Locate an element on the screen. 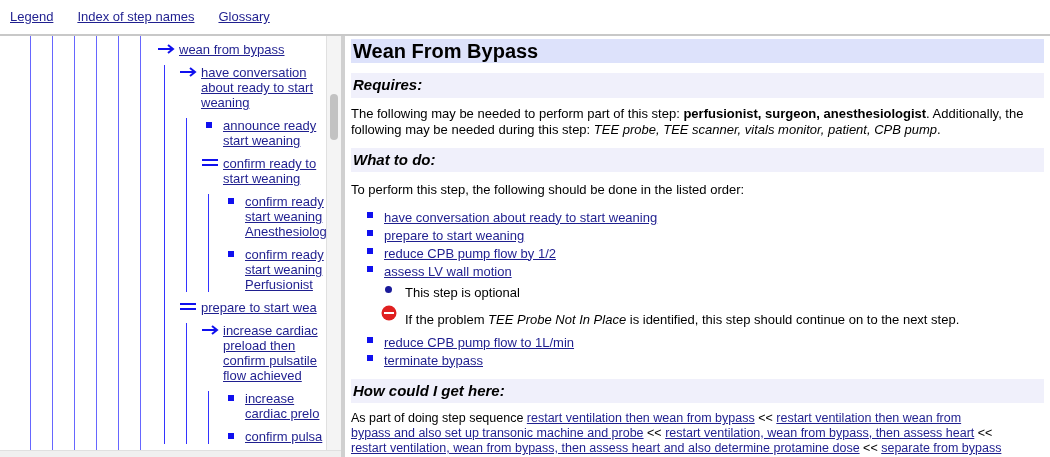  step-link: reduce CPB pump flow to 1L/min is located at coordinates (479, 342).